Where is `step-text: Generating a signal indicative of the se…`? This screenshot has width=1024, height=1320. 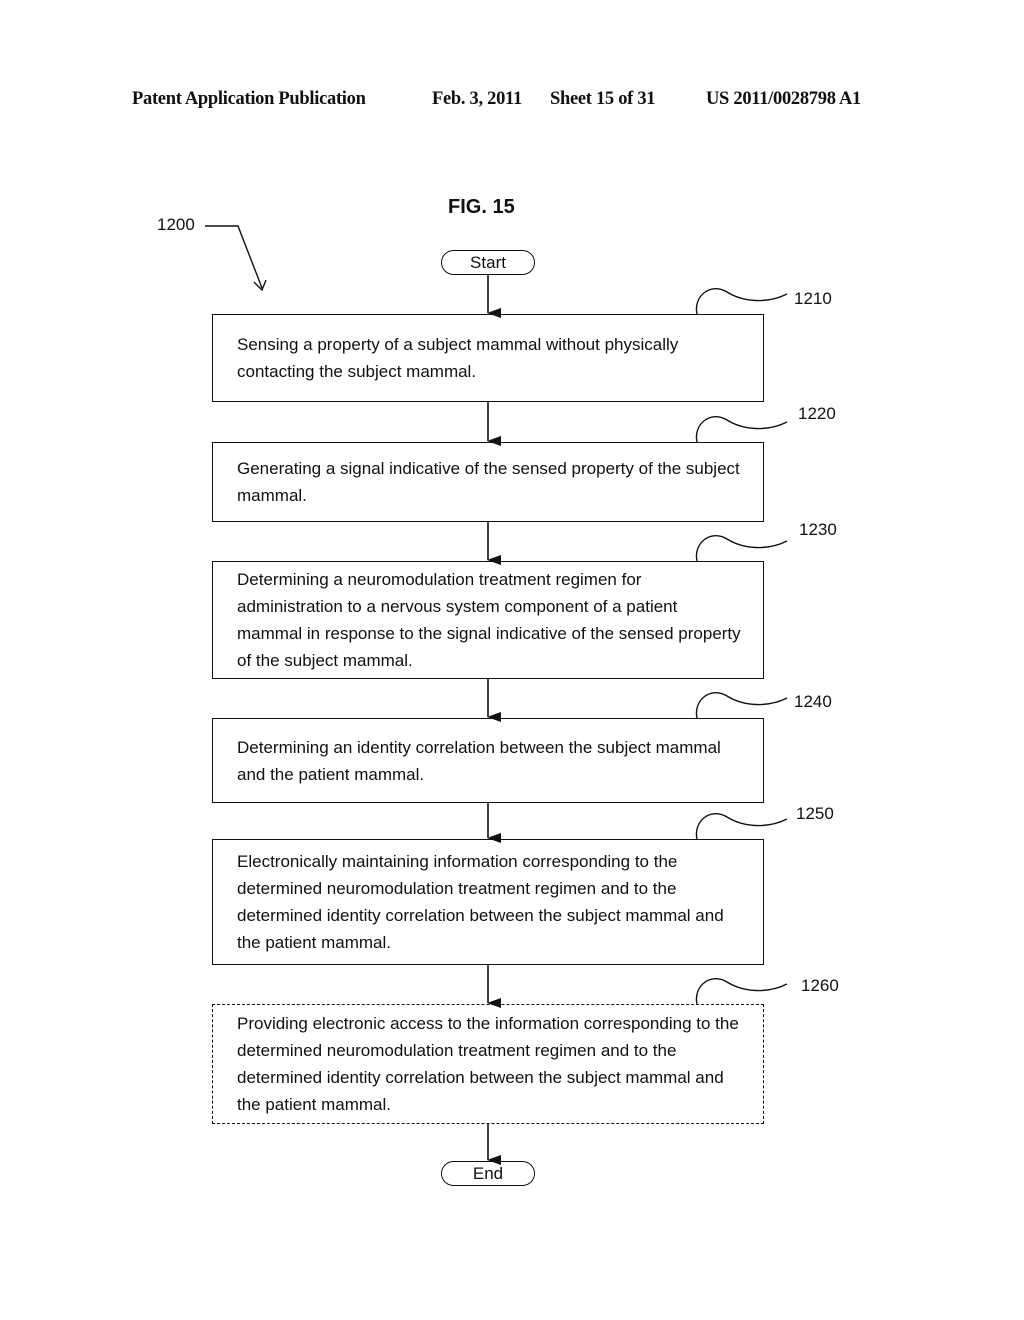 step-text: Generating a signal indicative of the se… is located at coordinates (488, 482).